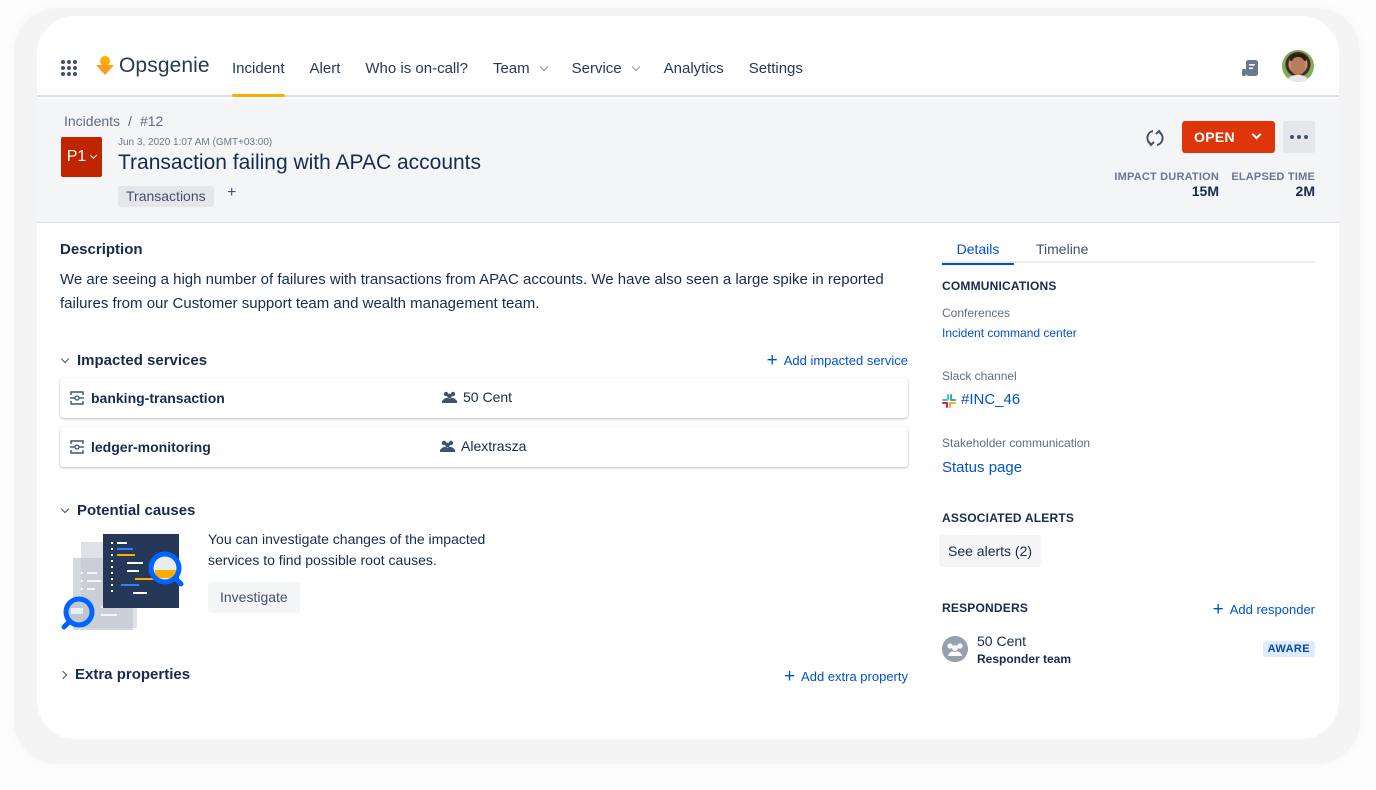 This screenshot has width=1376, height=790. I want to click on add-tag-button: +, so click(231, 193).